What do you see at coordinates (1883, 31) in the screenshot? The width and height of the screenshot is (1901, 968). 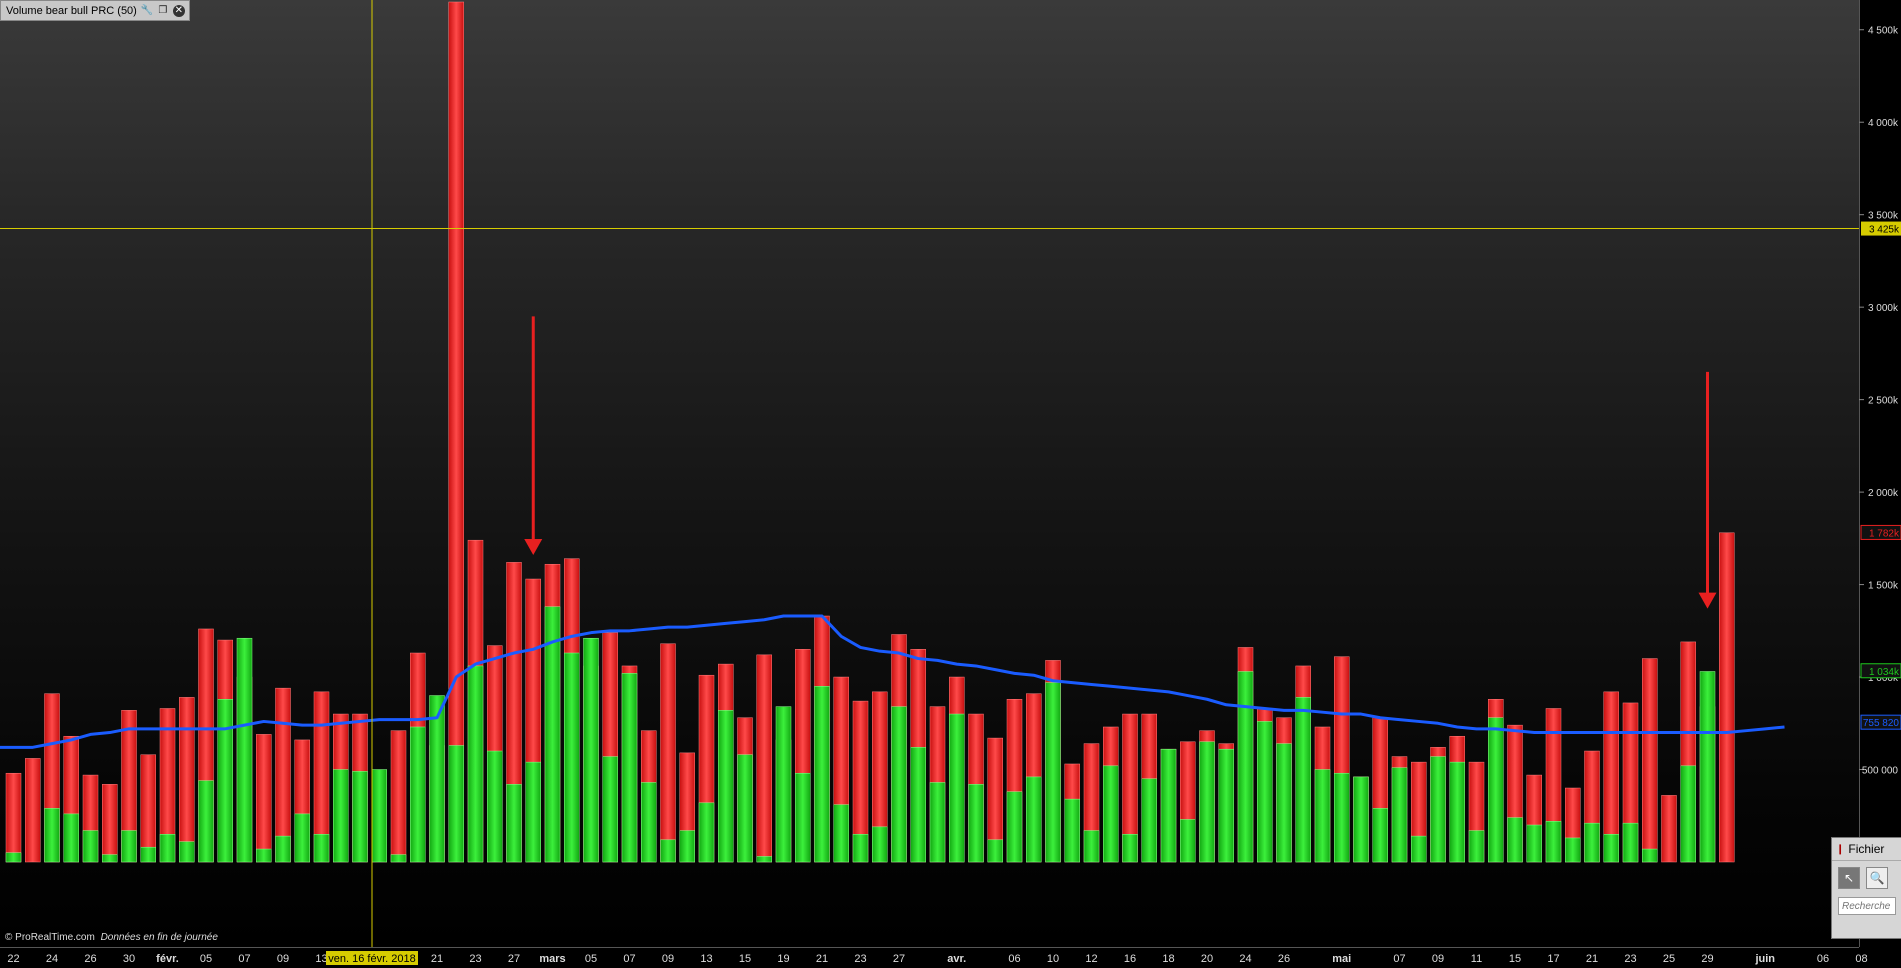 I see `price-axis-label: 4 500k` at bounding box center [1883, 31].